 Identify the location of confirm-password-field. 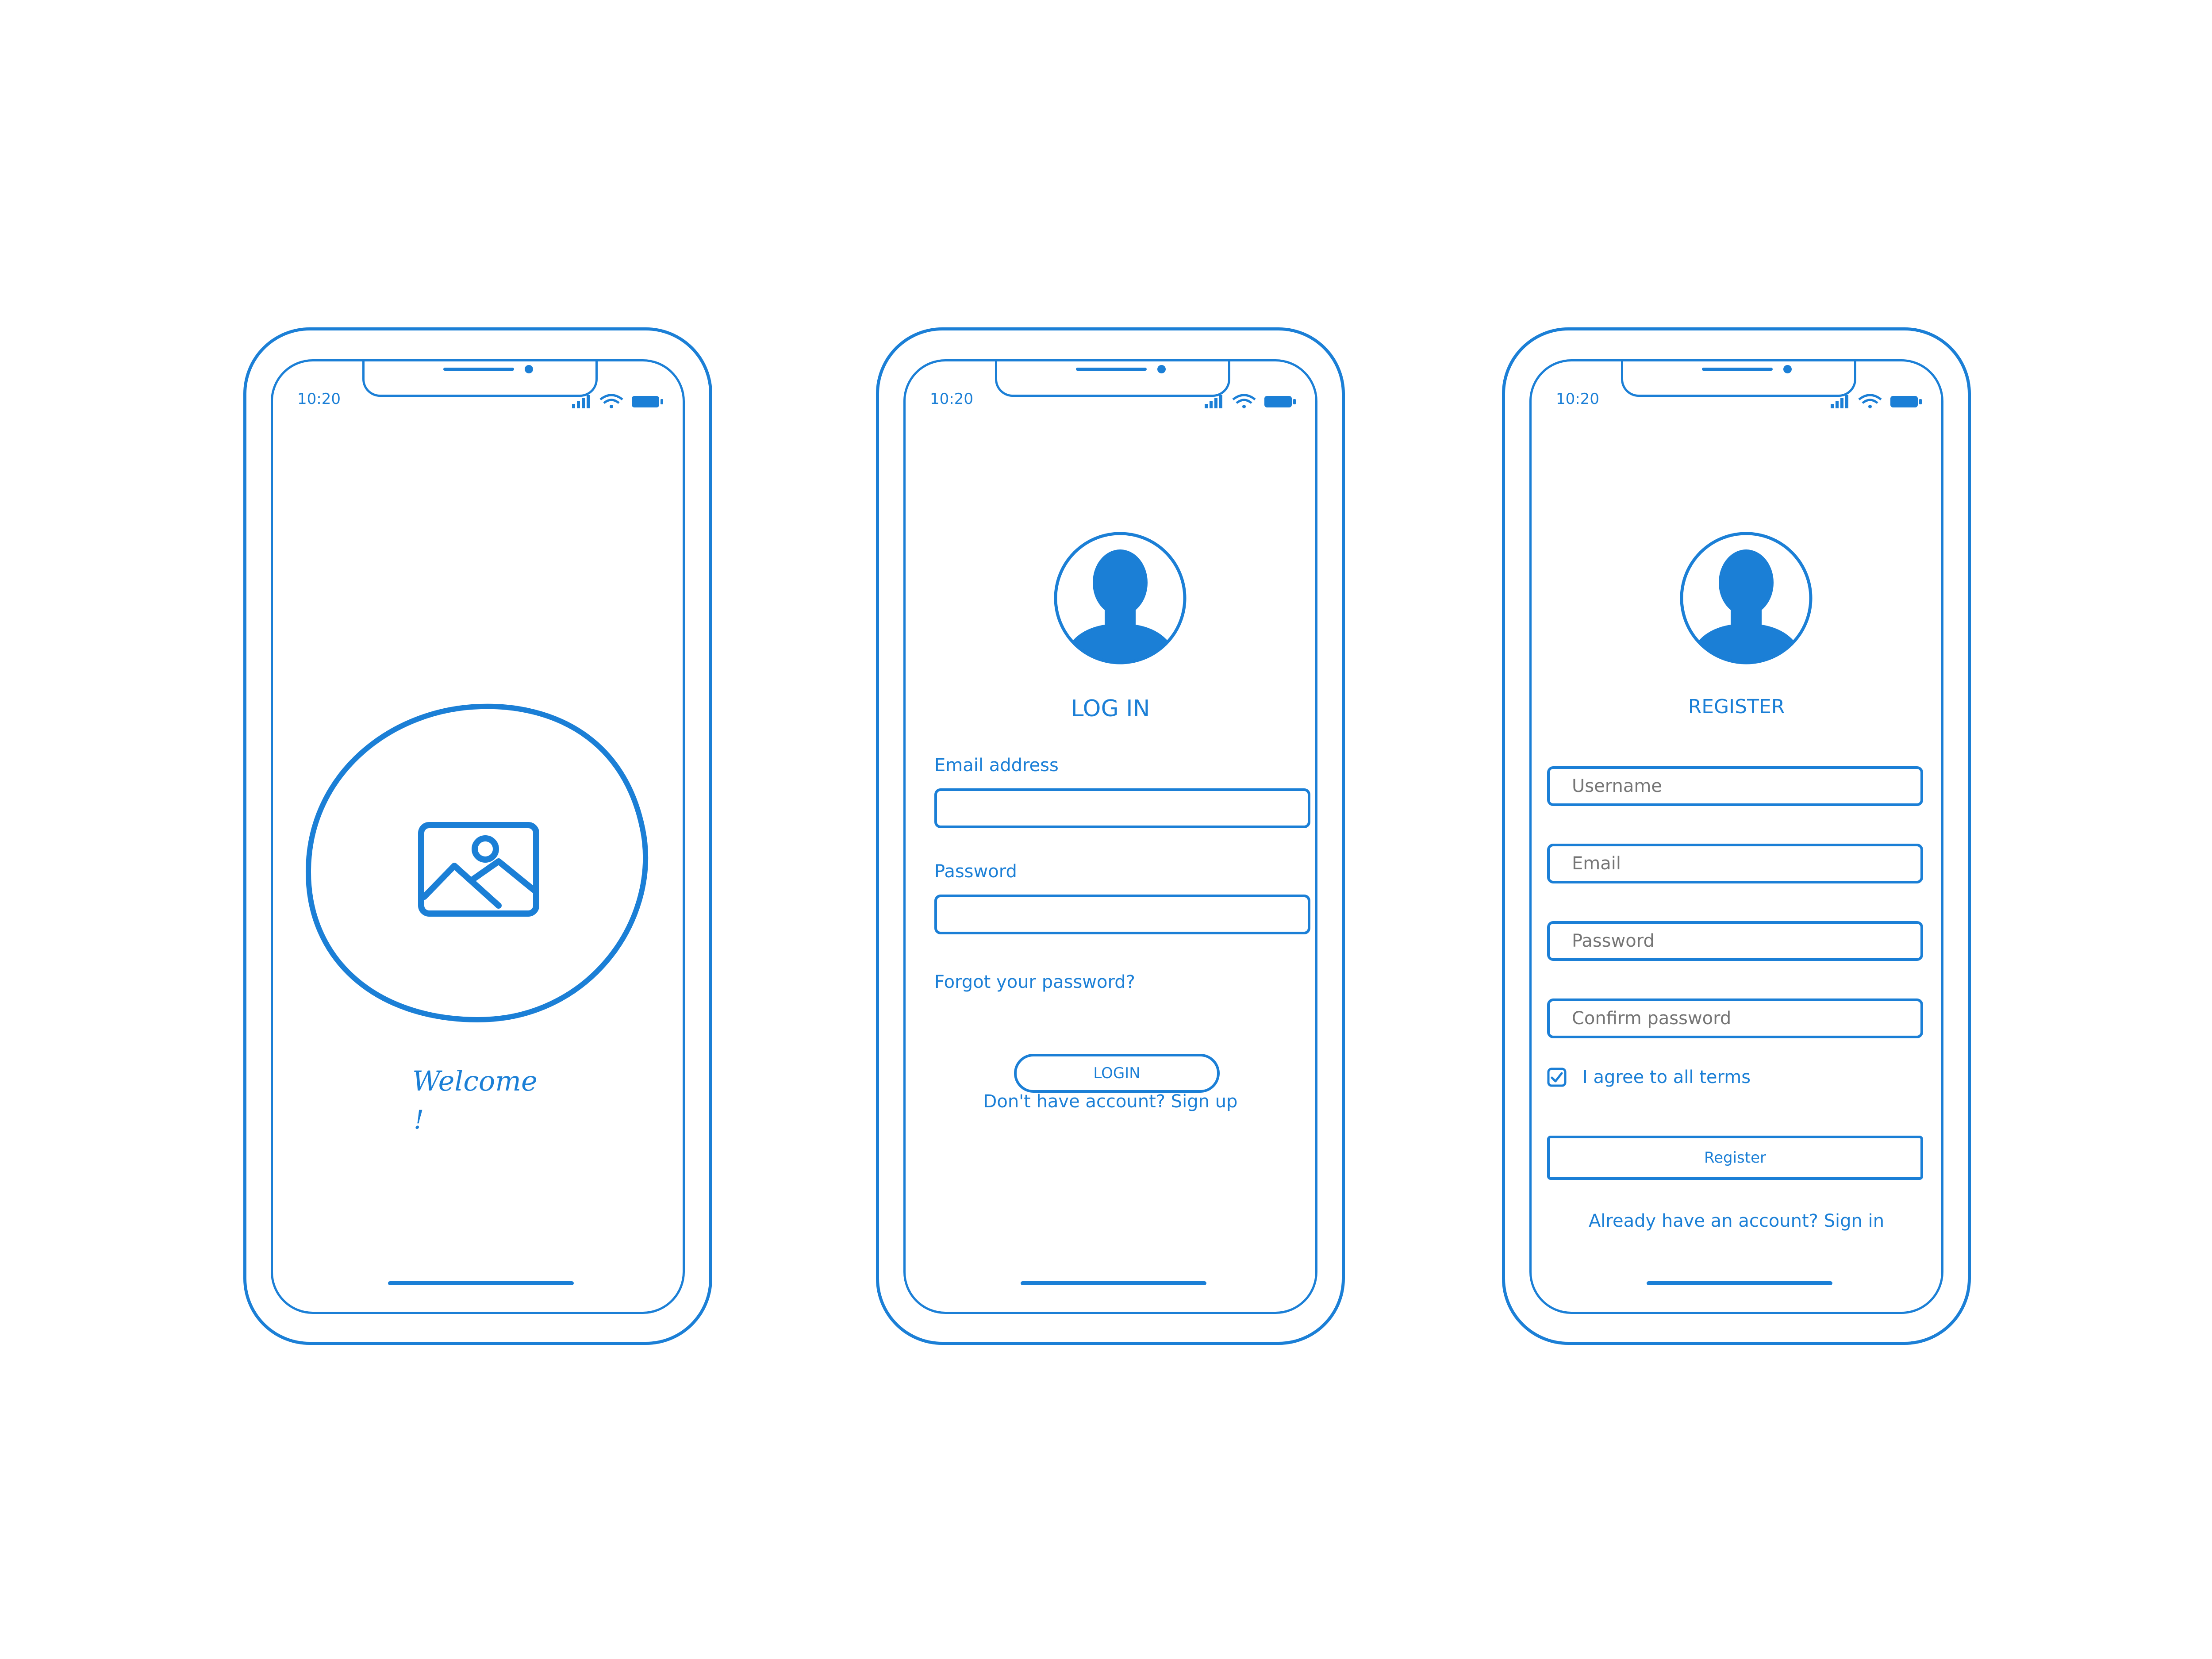
(1735, 1018).